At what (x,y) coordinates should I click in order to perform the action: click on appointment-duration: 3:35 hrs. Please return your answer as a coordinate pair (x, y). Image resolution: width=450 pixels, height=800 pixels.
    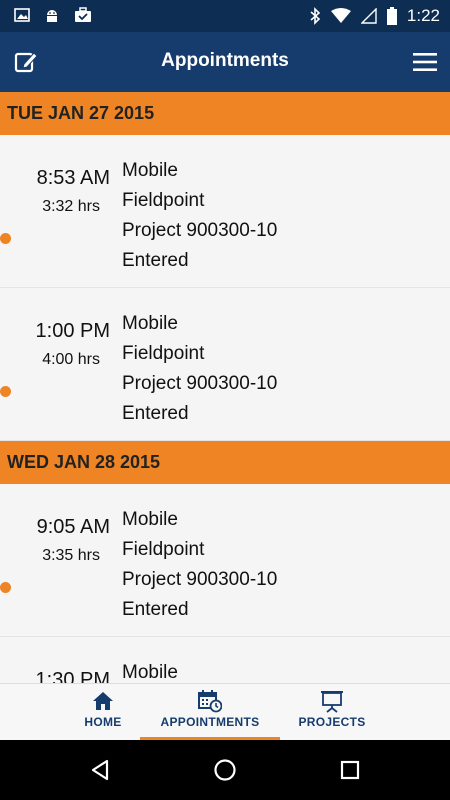
    Looking at the image, I should click on (71, 555).